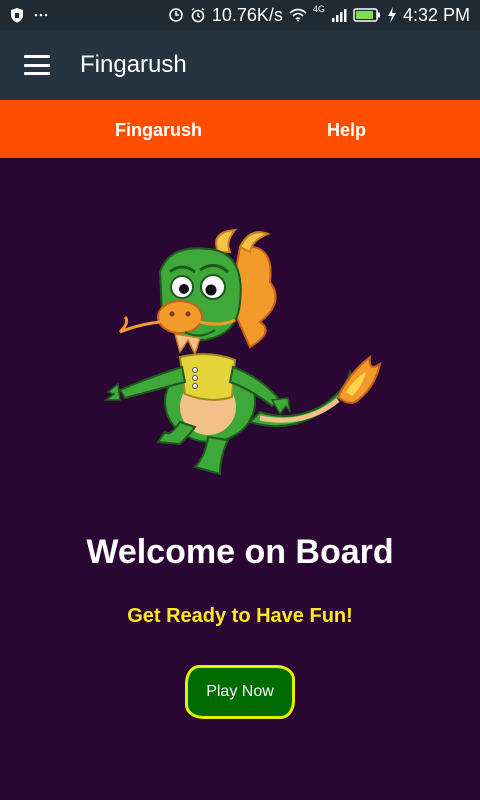  What do you see at coordinates (240, 552) in the screenshot?
I see `welcome-heading: Welcome on Board` at bounding box center [240, 552].